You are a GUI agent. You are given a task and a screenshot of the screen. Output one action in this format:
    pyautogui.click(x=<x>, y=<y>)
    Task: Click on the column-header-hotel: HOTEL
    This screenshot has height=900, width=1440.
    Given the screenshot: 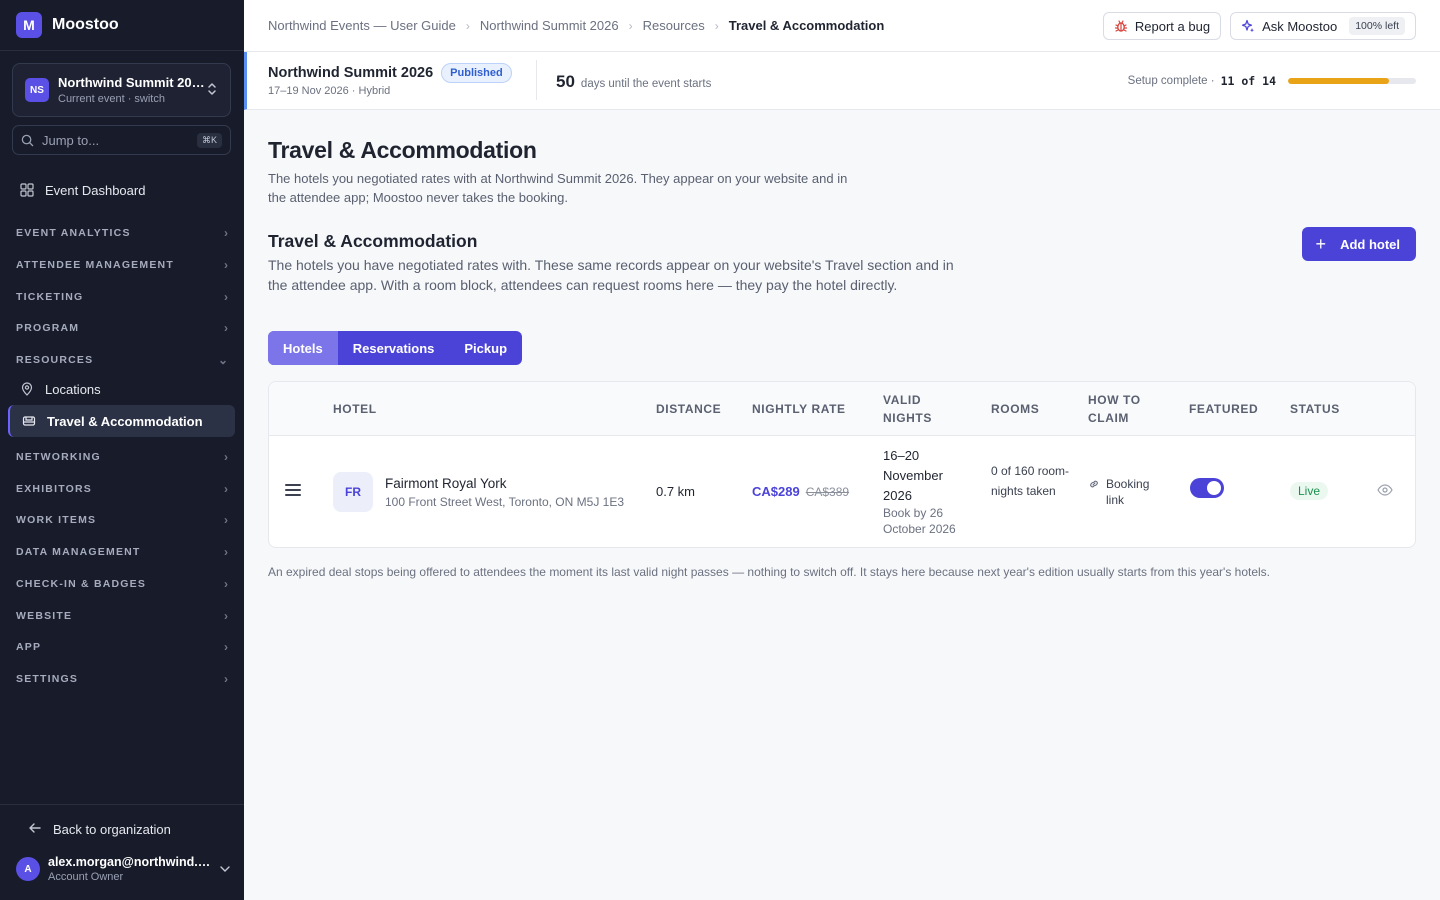 What is the action you would take?
    pyautogui.click(x=355, y=409)
    